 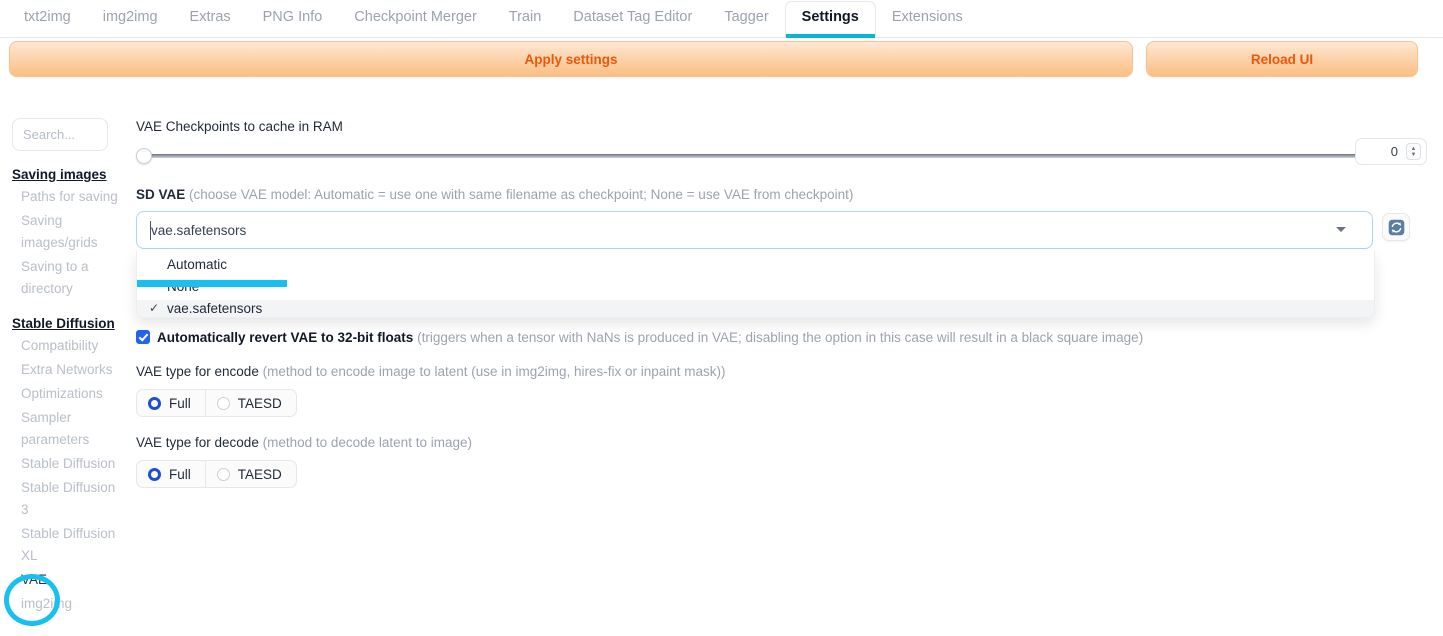 I want to click on cache-slider-thumb, so click(x=144, y=156).